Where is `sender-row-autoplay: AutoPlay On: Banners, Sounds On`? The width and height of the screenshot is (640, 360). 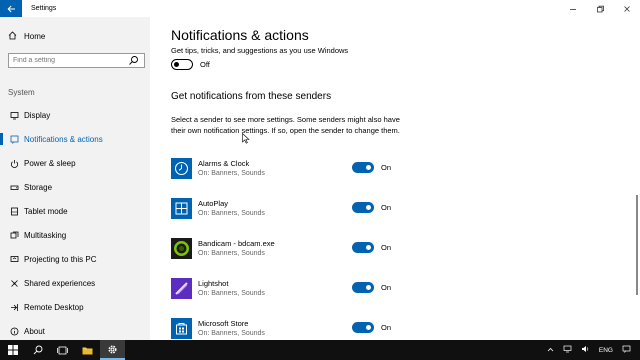 sender-row-autoplay: AutoPlay On: Banners, Sounds On is located at coordinates (331, 211).